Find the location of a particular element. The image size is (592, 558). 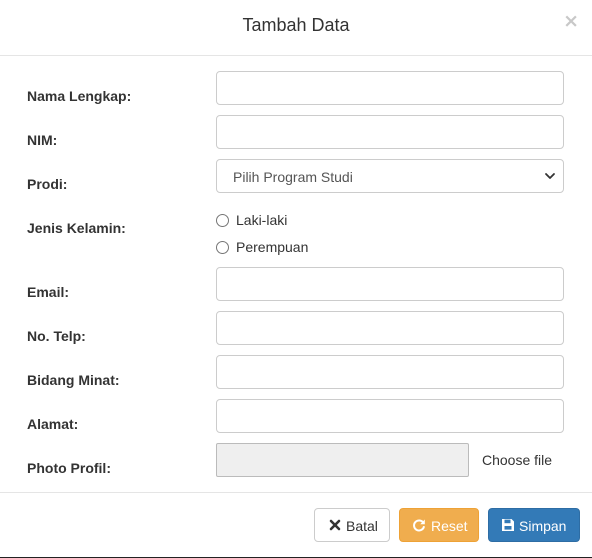

reset-button: Reset is located at coordinates (439, 525).